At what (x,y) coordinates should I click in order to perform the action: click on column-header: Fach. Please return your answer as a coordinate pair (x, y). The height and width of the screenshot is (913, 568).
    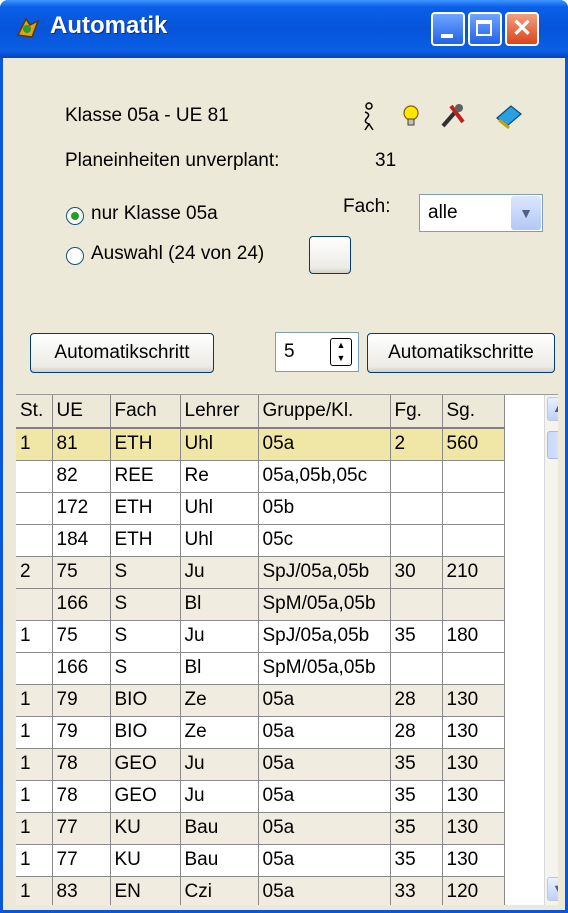
    Looking at the image, I should click on (145, 412).